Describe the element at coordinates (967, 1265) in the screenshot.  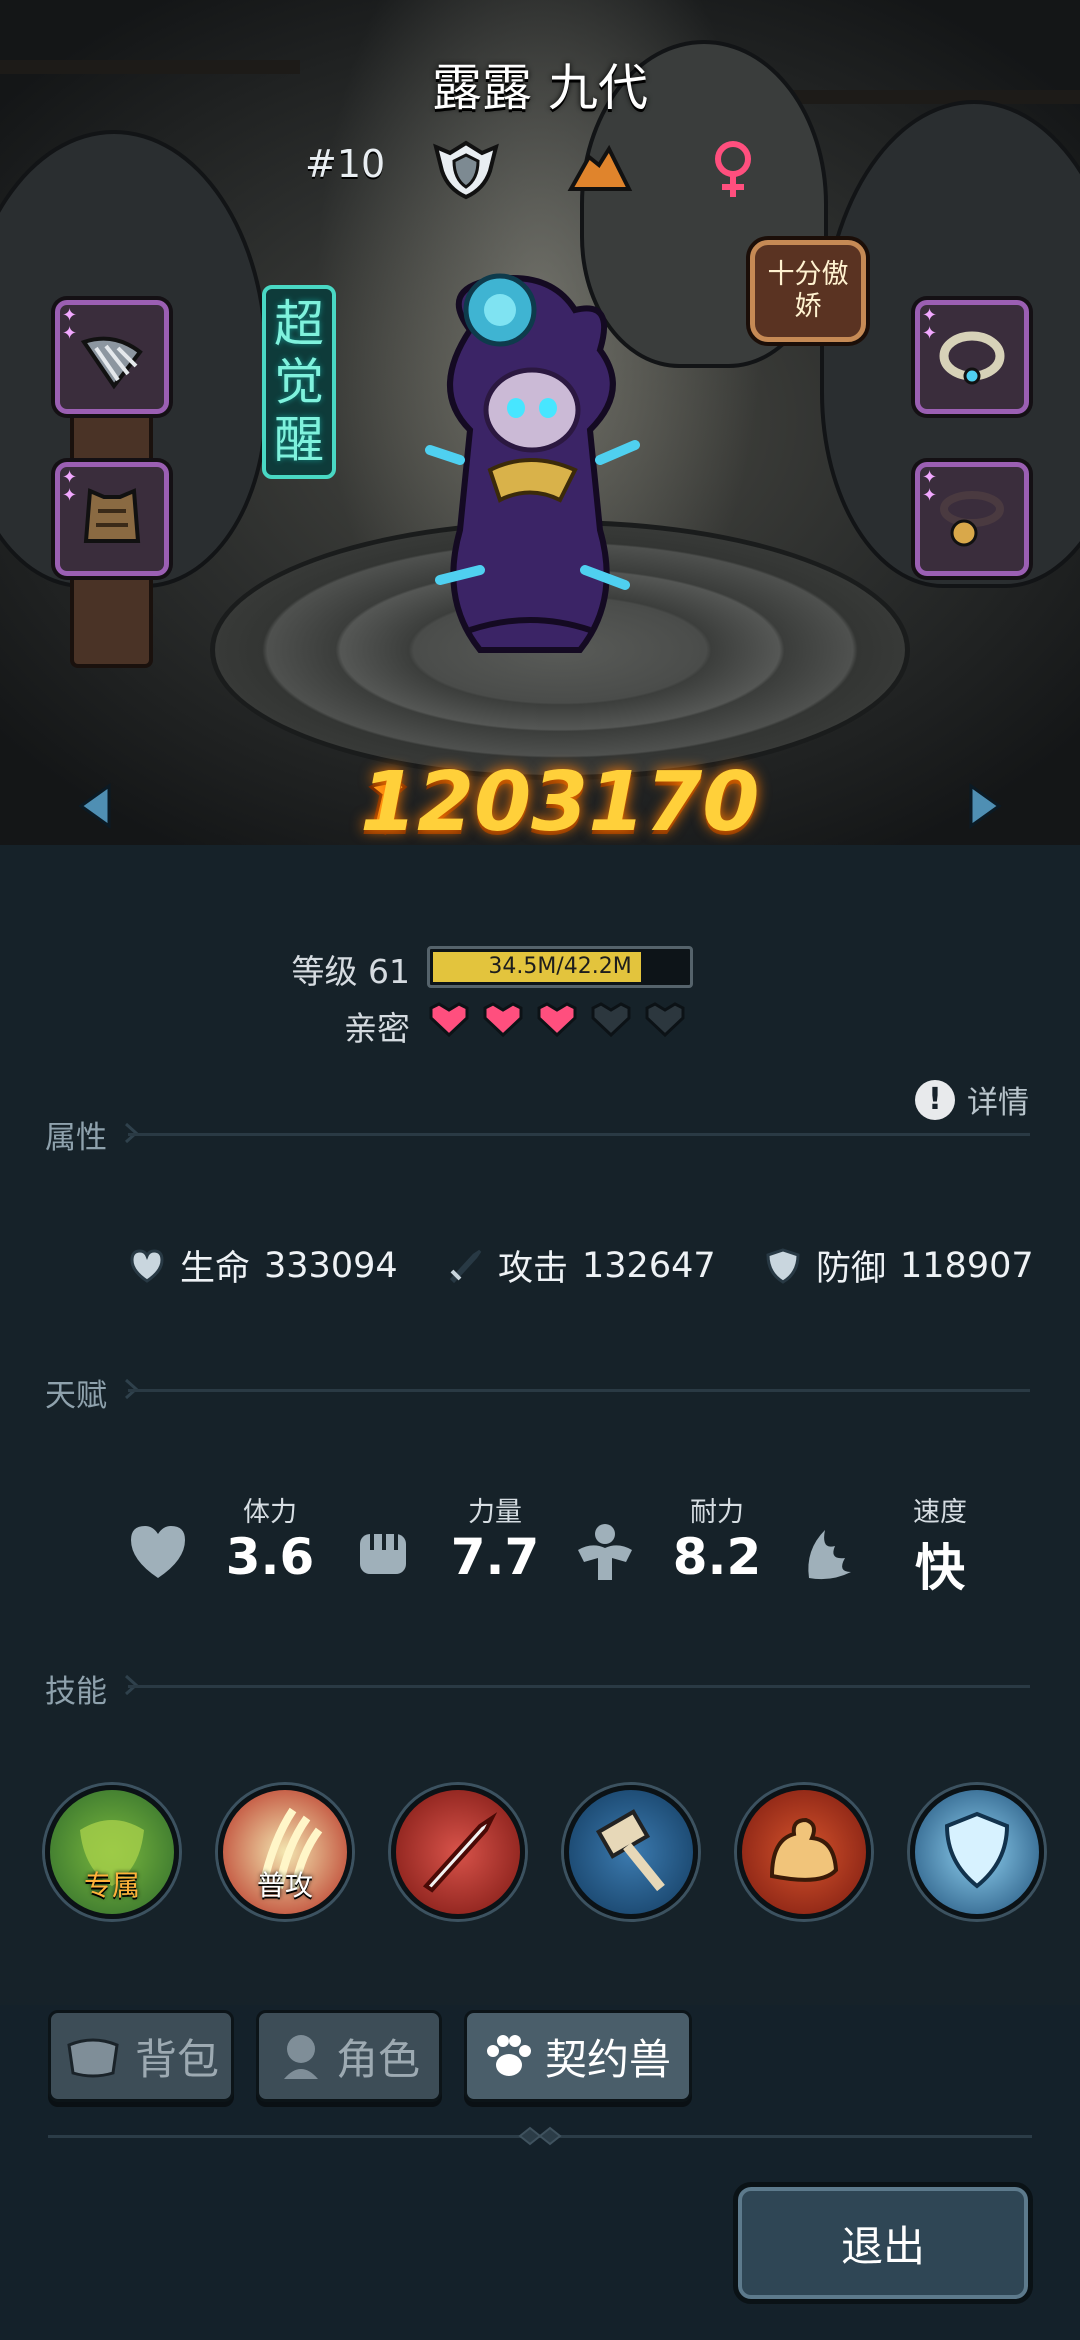
I see `stat-value: 118907` at that location.